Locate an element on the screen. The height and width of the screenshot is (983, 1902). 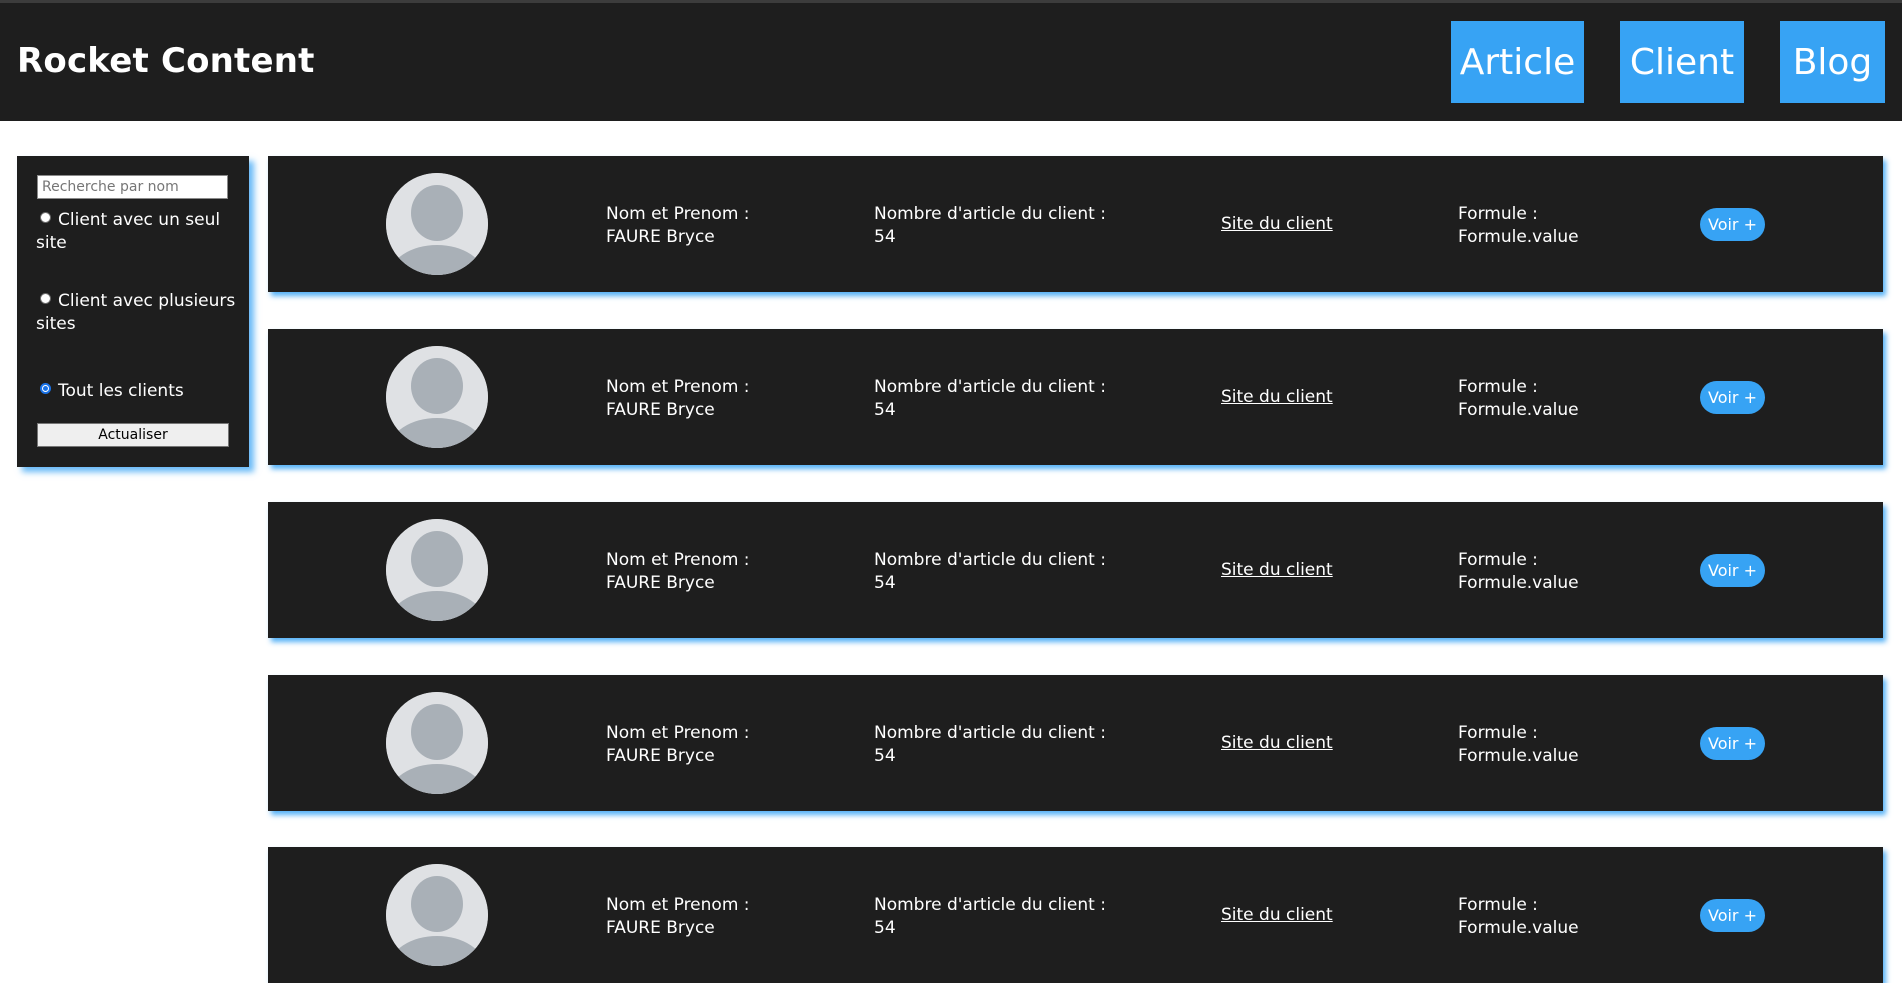
refresh-button: Actualiser is located at coordinates (133, 435).